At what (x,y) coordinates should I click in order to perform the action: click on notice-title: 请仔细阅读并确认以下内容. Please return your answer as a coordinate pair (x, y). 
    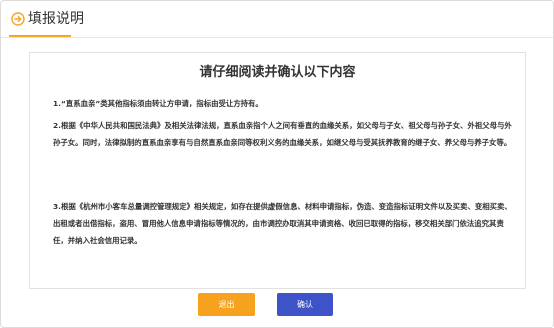
    Looking at the image, I should click on (277, 72).